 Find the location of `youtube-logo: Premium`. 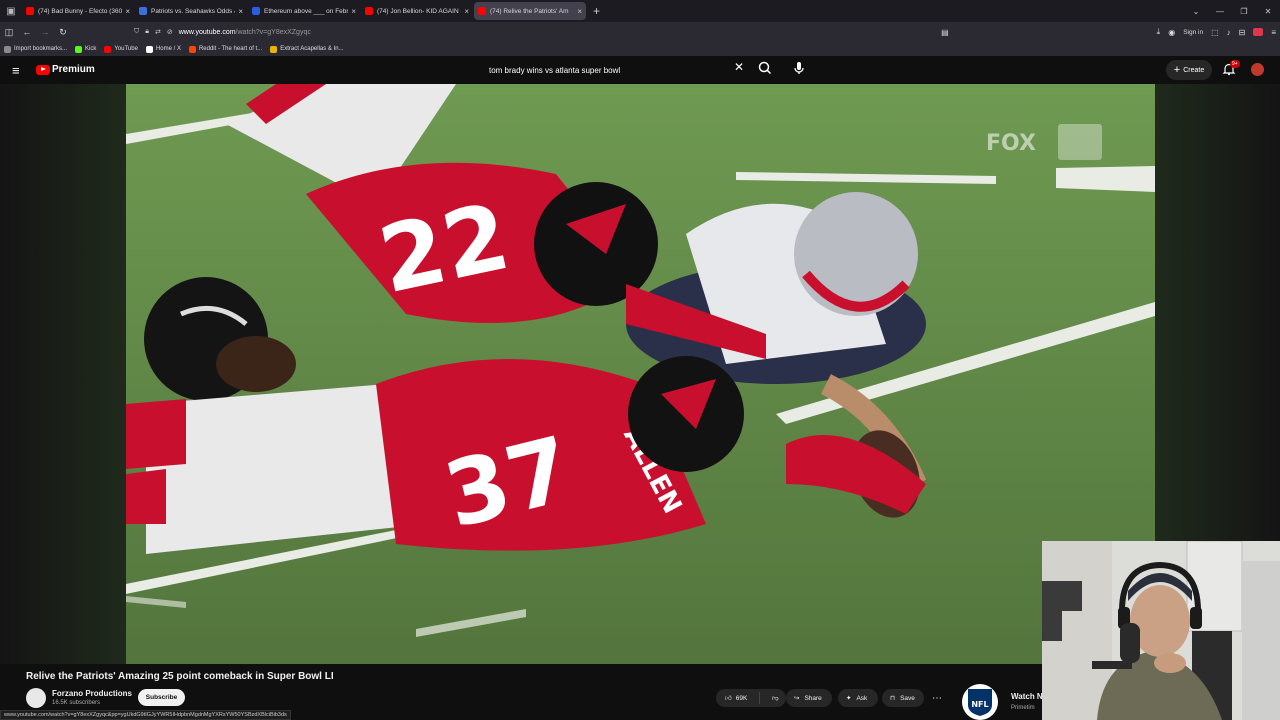

youtube-logo: Premium is located at coordinates (65, 69).